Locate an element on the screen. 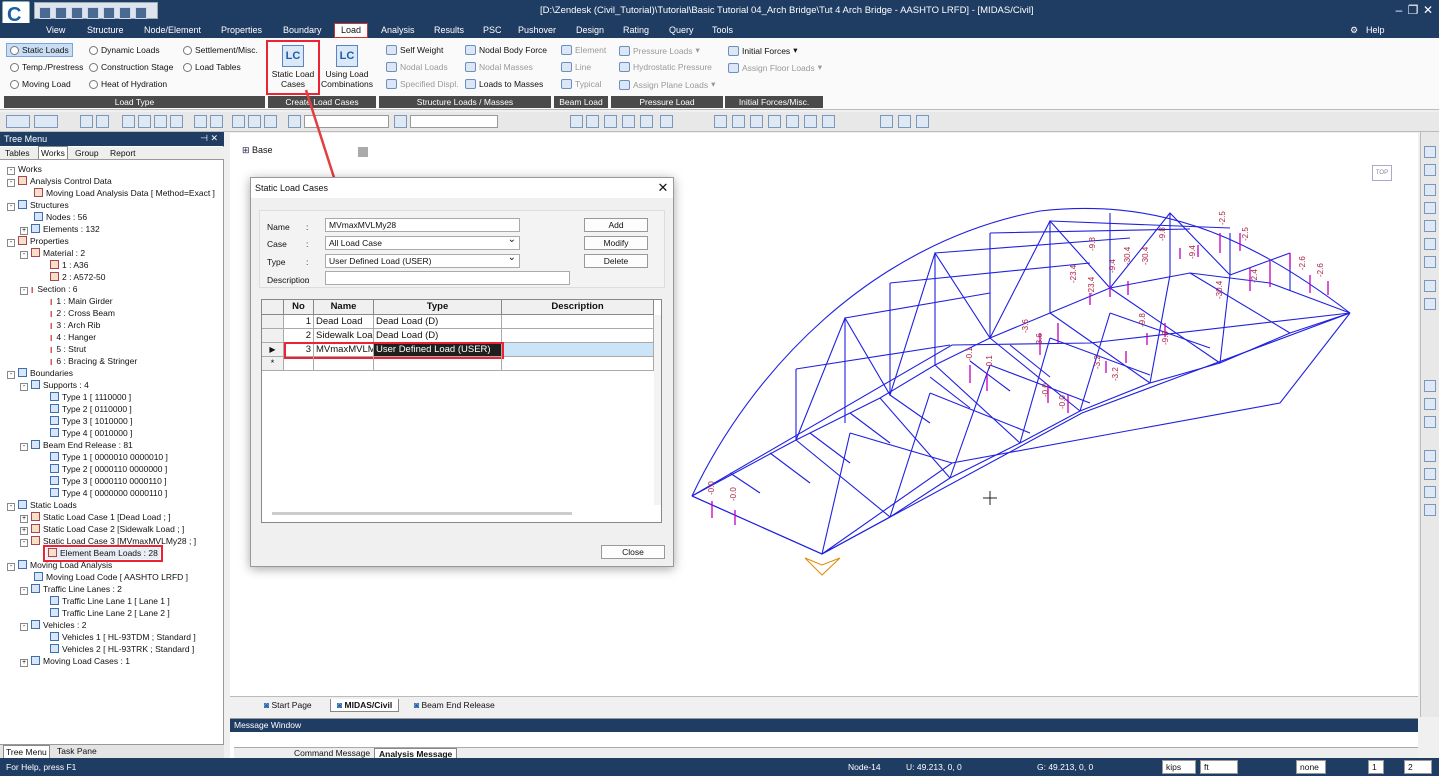 This screenshot has height=776, width=1439. tree-item-traffic-lanes: - Traffic Line Lanes : 2 is located at coordinates (71, 589).